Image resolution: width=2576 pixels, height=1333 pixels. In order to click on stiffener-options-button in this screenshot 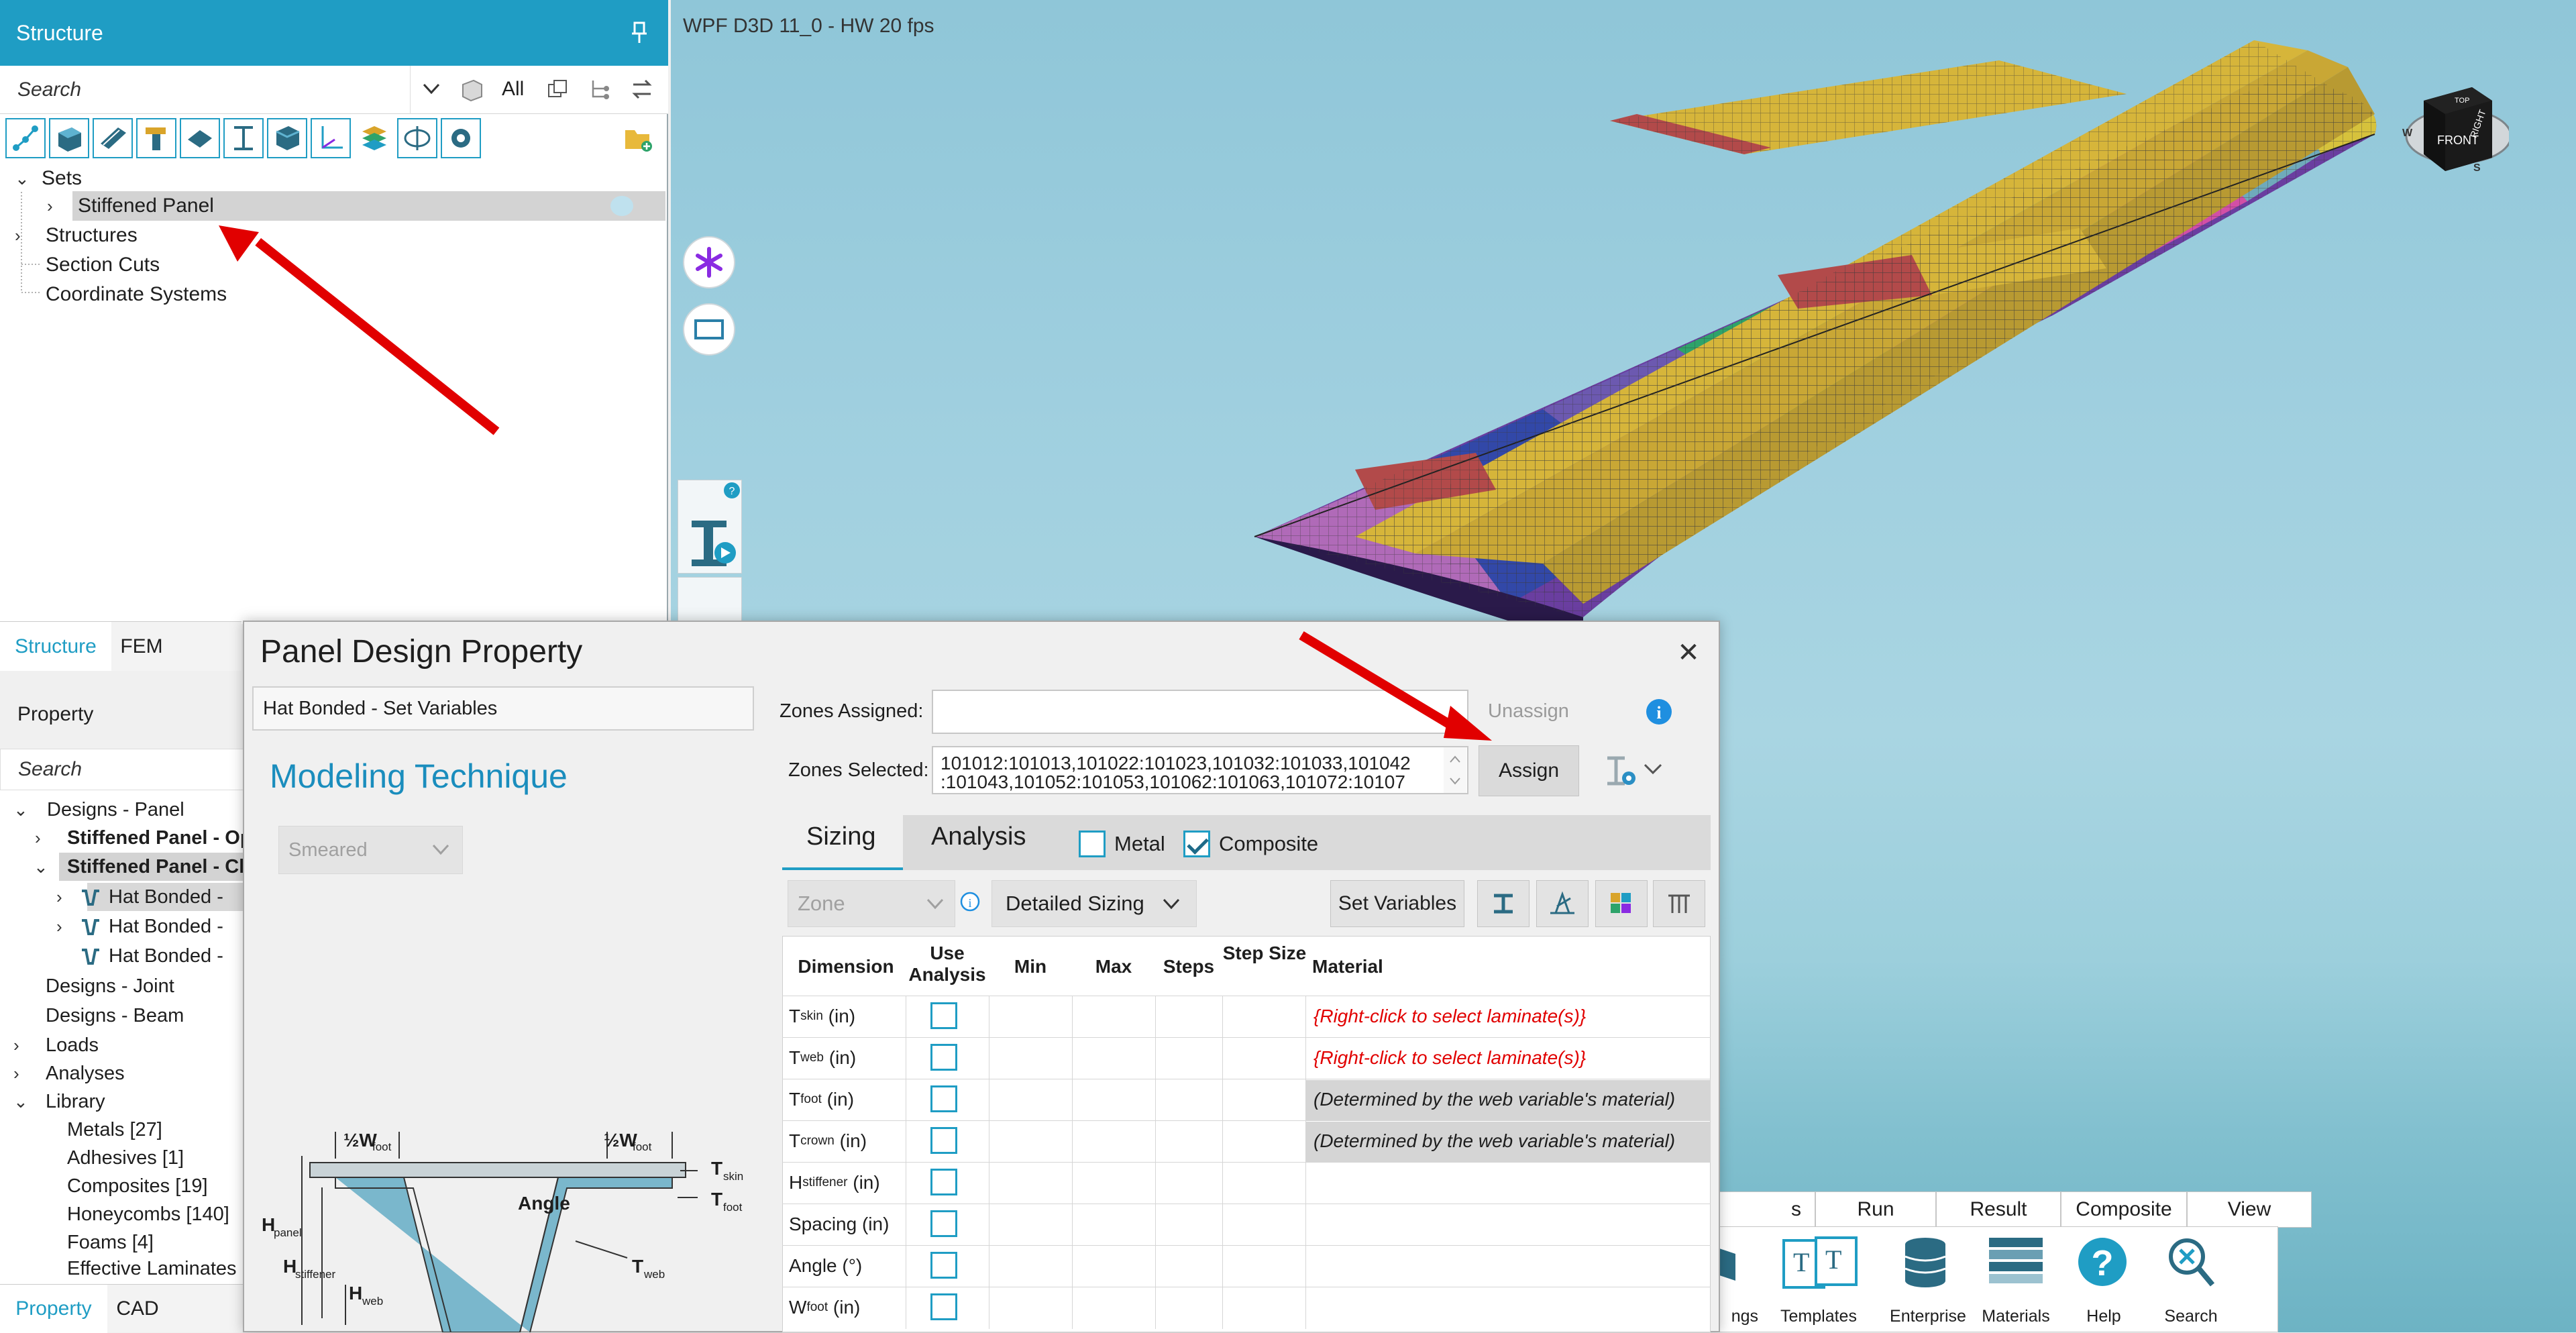, I will do `click(1620, 772)`.